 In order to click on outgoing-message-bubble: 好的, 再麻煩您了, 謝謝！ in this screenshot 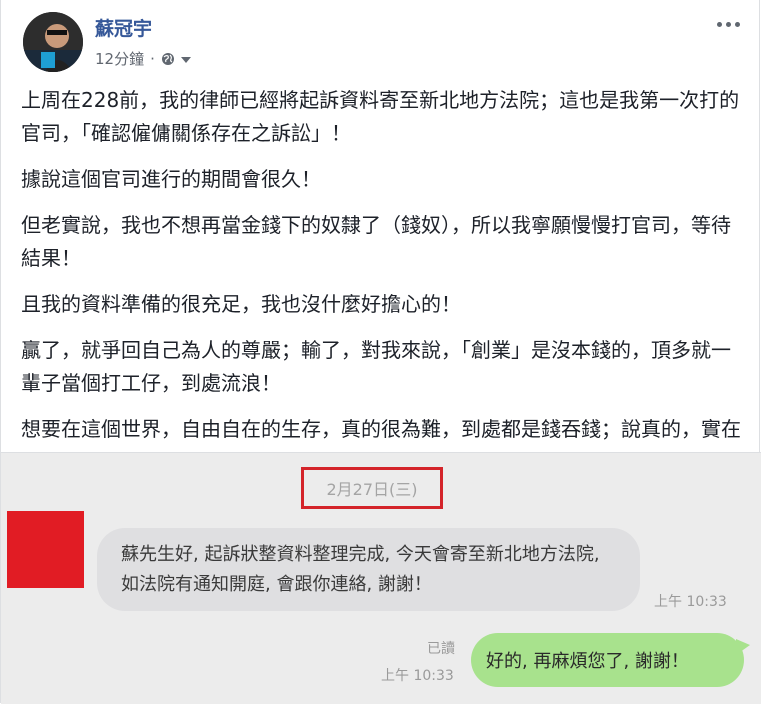, I will do `click(610, 660)`.